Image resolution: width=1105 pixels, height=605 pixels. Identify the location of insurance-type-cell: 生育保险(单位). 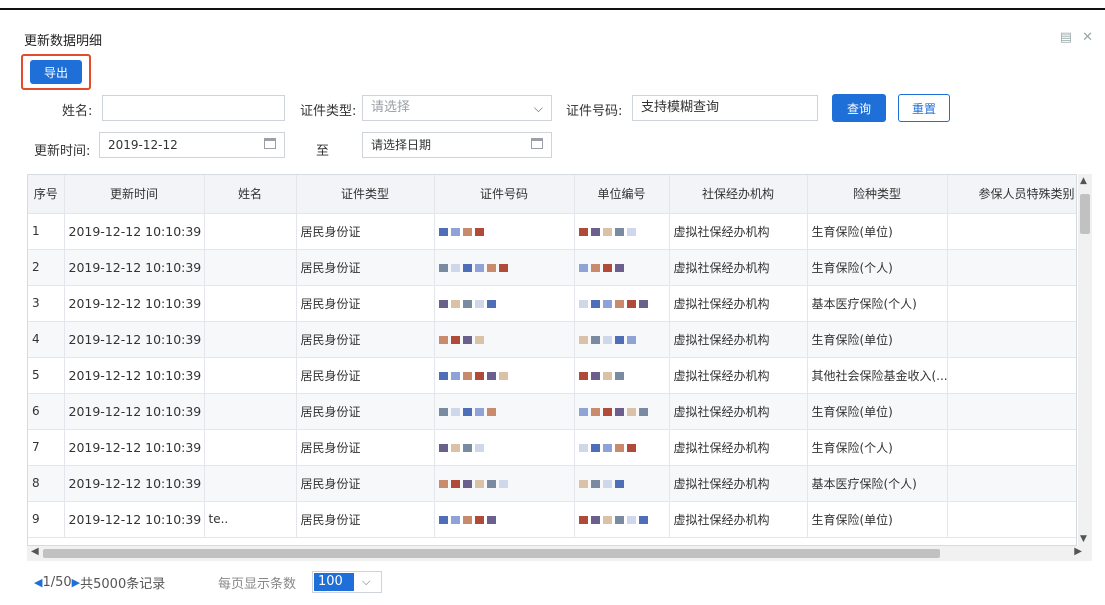
(877, 411).